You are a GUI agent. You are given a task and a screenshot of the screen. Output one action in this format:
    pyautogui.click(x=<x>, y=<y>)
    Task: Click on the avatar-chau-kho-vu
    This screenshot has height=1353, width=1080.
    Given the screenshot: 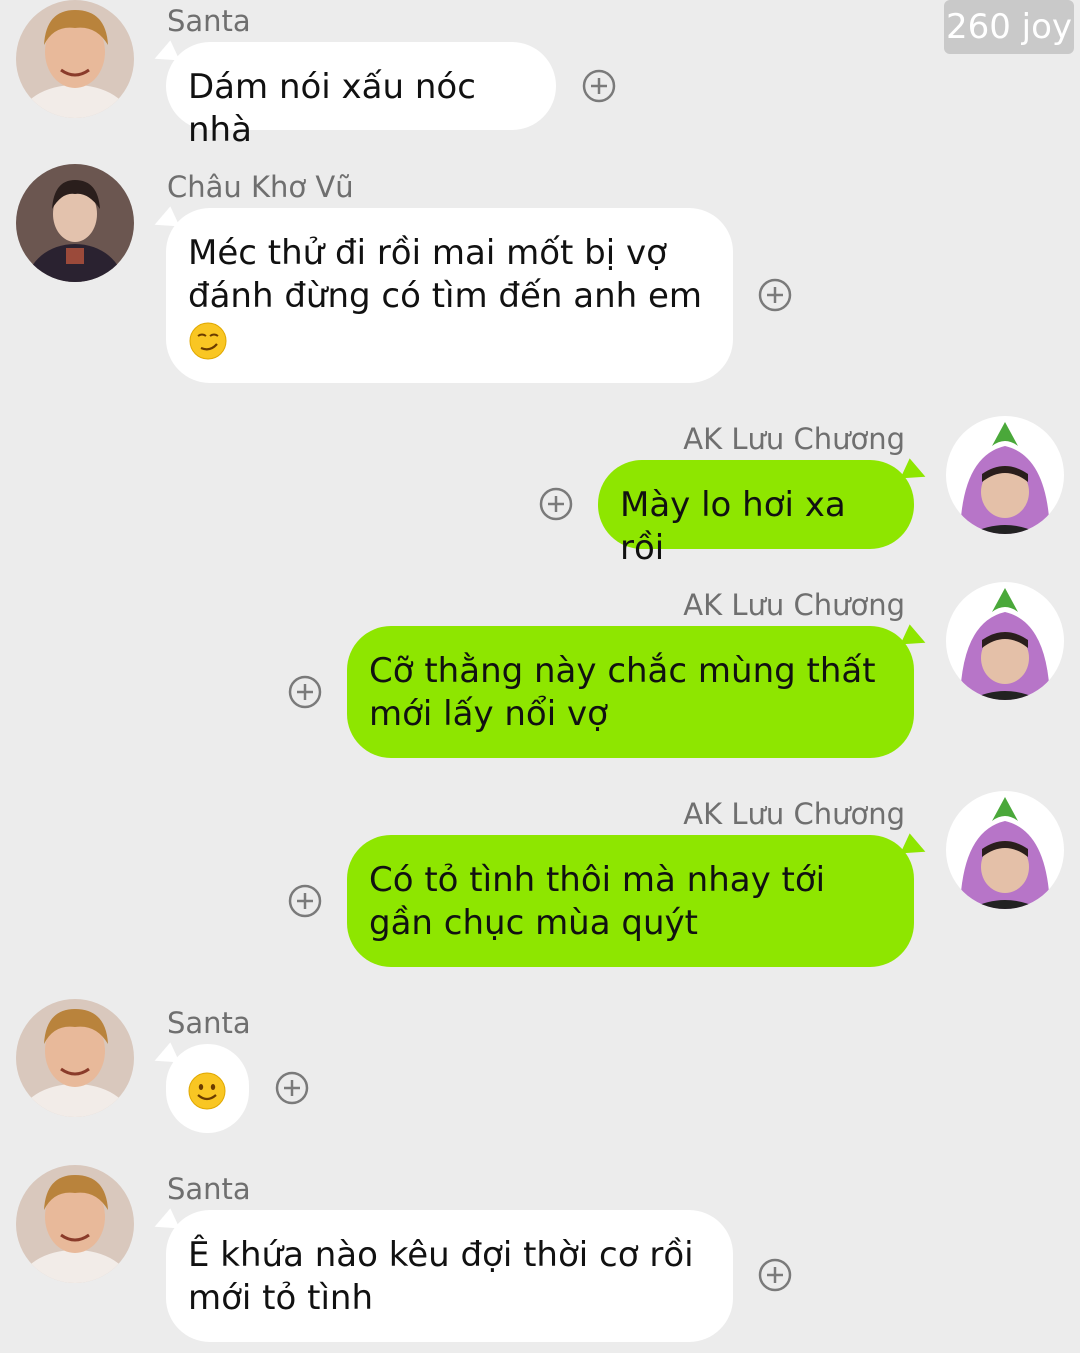 What is the action you would take?
    pyautogui.click(x=75, y=223)
    